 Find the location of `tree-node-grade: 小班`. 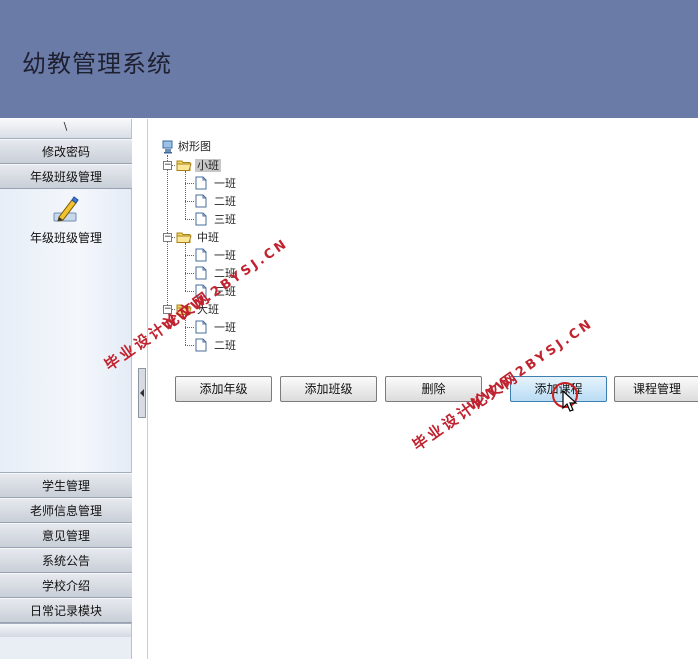

tree-node-grade: 小班 is located at coordinates (208, 165).